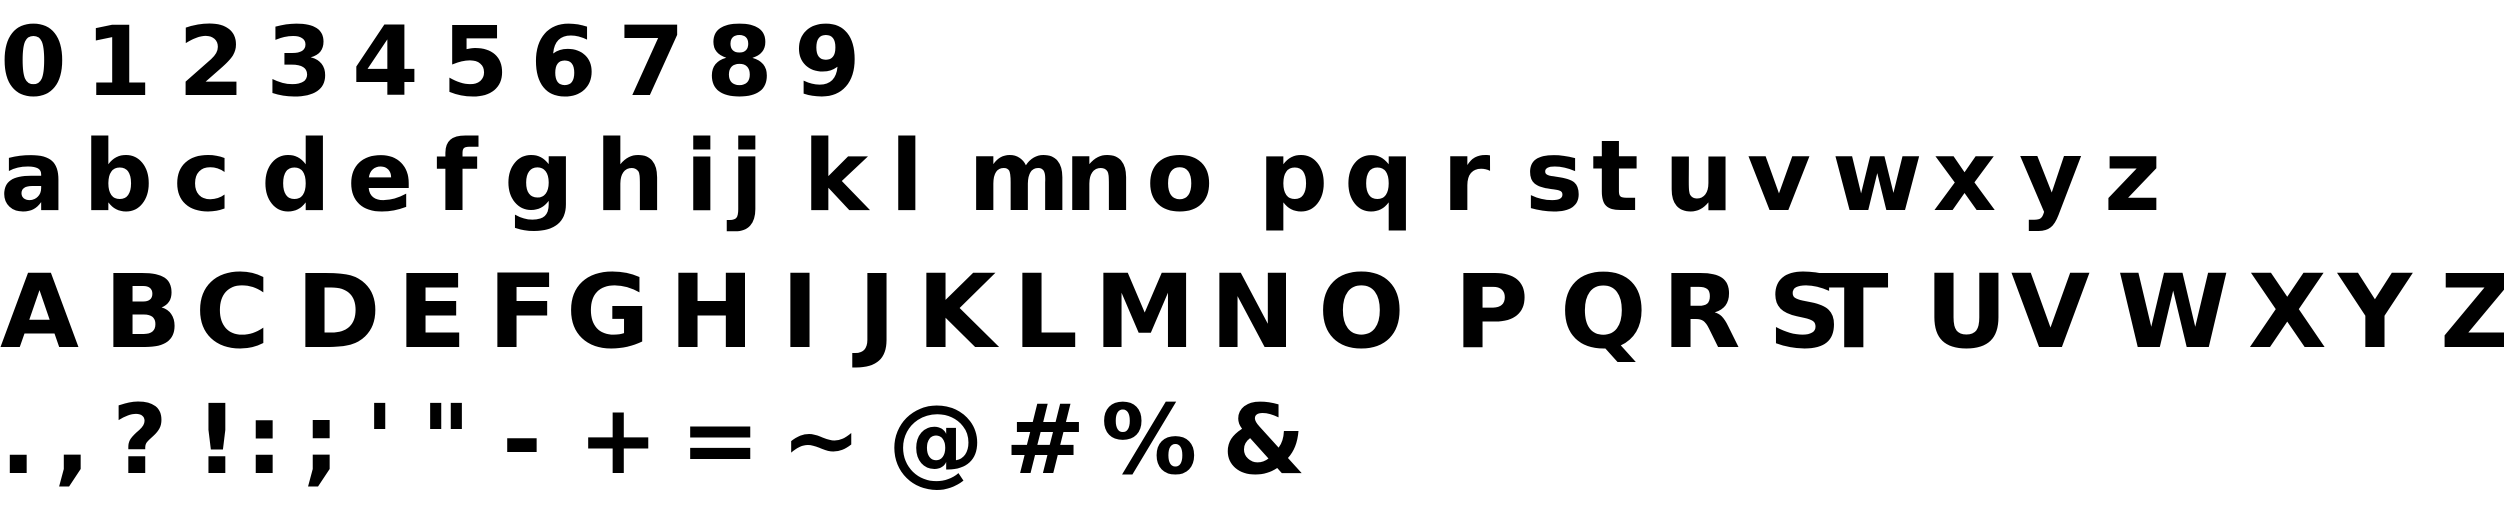 This screenshot has height=512, width=2504. What do you see at coordinates (1019, 177) in the screenshot?
I see `glyph-lowercase-12: m` at bounding box center [1019, 177].